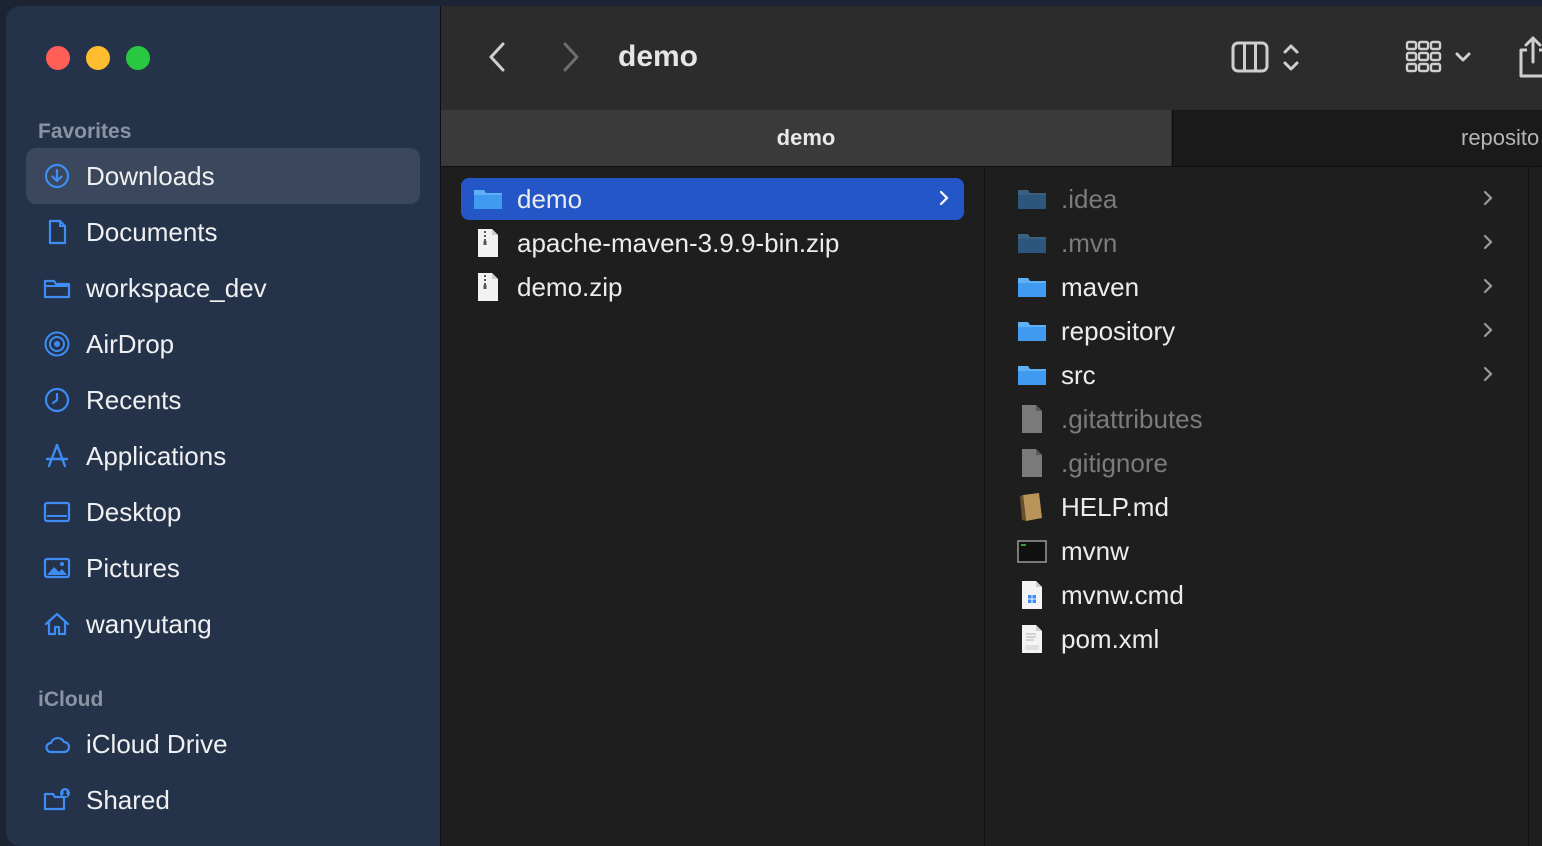 This screenshot has width=1542, height=846. What do you see at coordinates (1256, 419) in the screenshot?
I see `list-item: .gitattributes` at bounding box center [1256, 419].